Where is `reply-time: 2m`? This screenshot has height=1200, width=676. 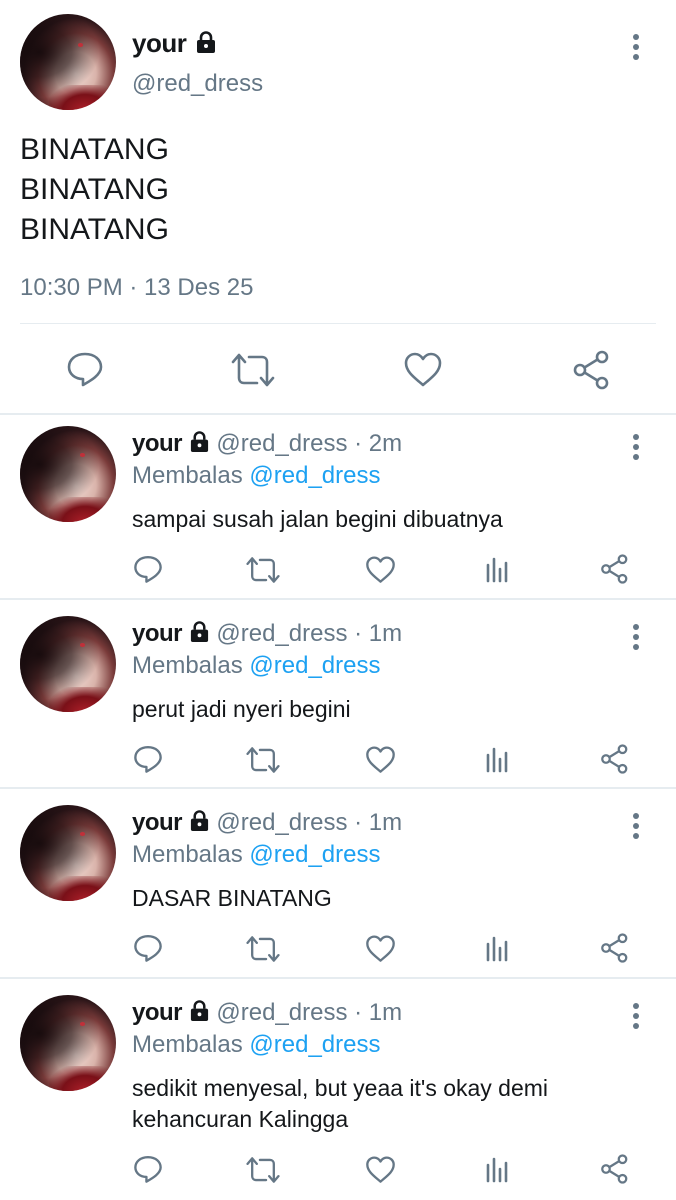
reply-time: 2m is located at coordinates (385, 443).